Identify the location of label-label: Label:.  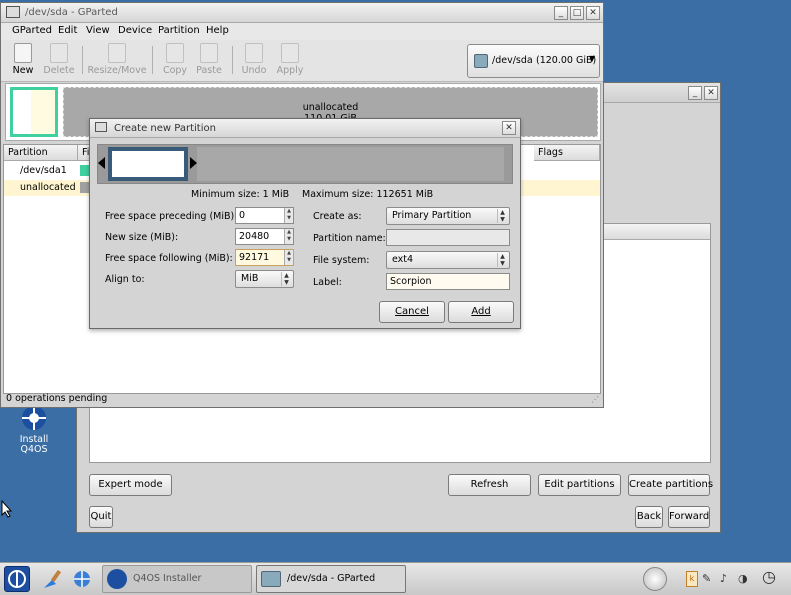
(327, 282).